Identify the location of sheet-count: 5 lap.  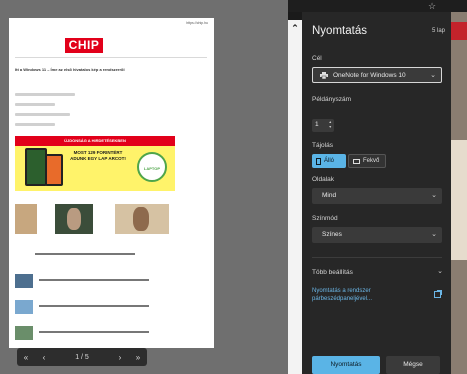
(438, 31).